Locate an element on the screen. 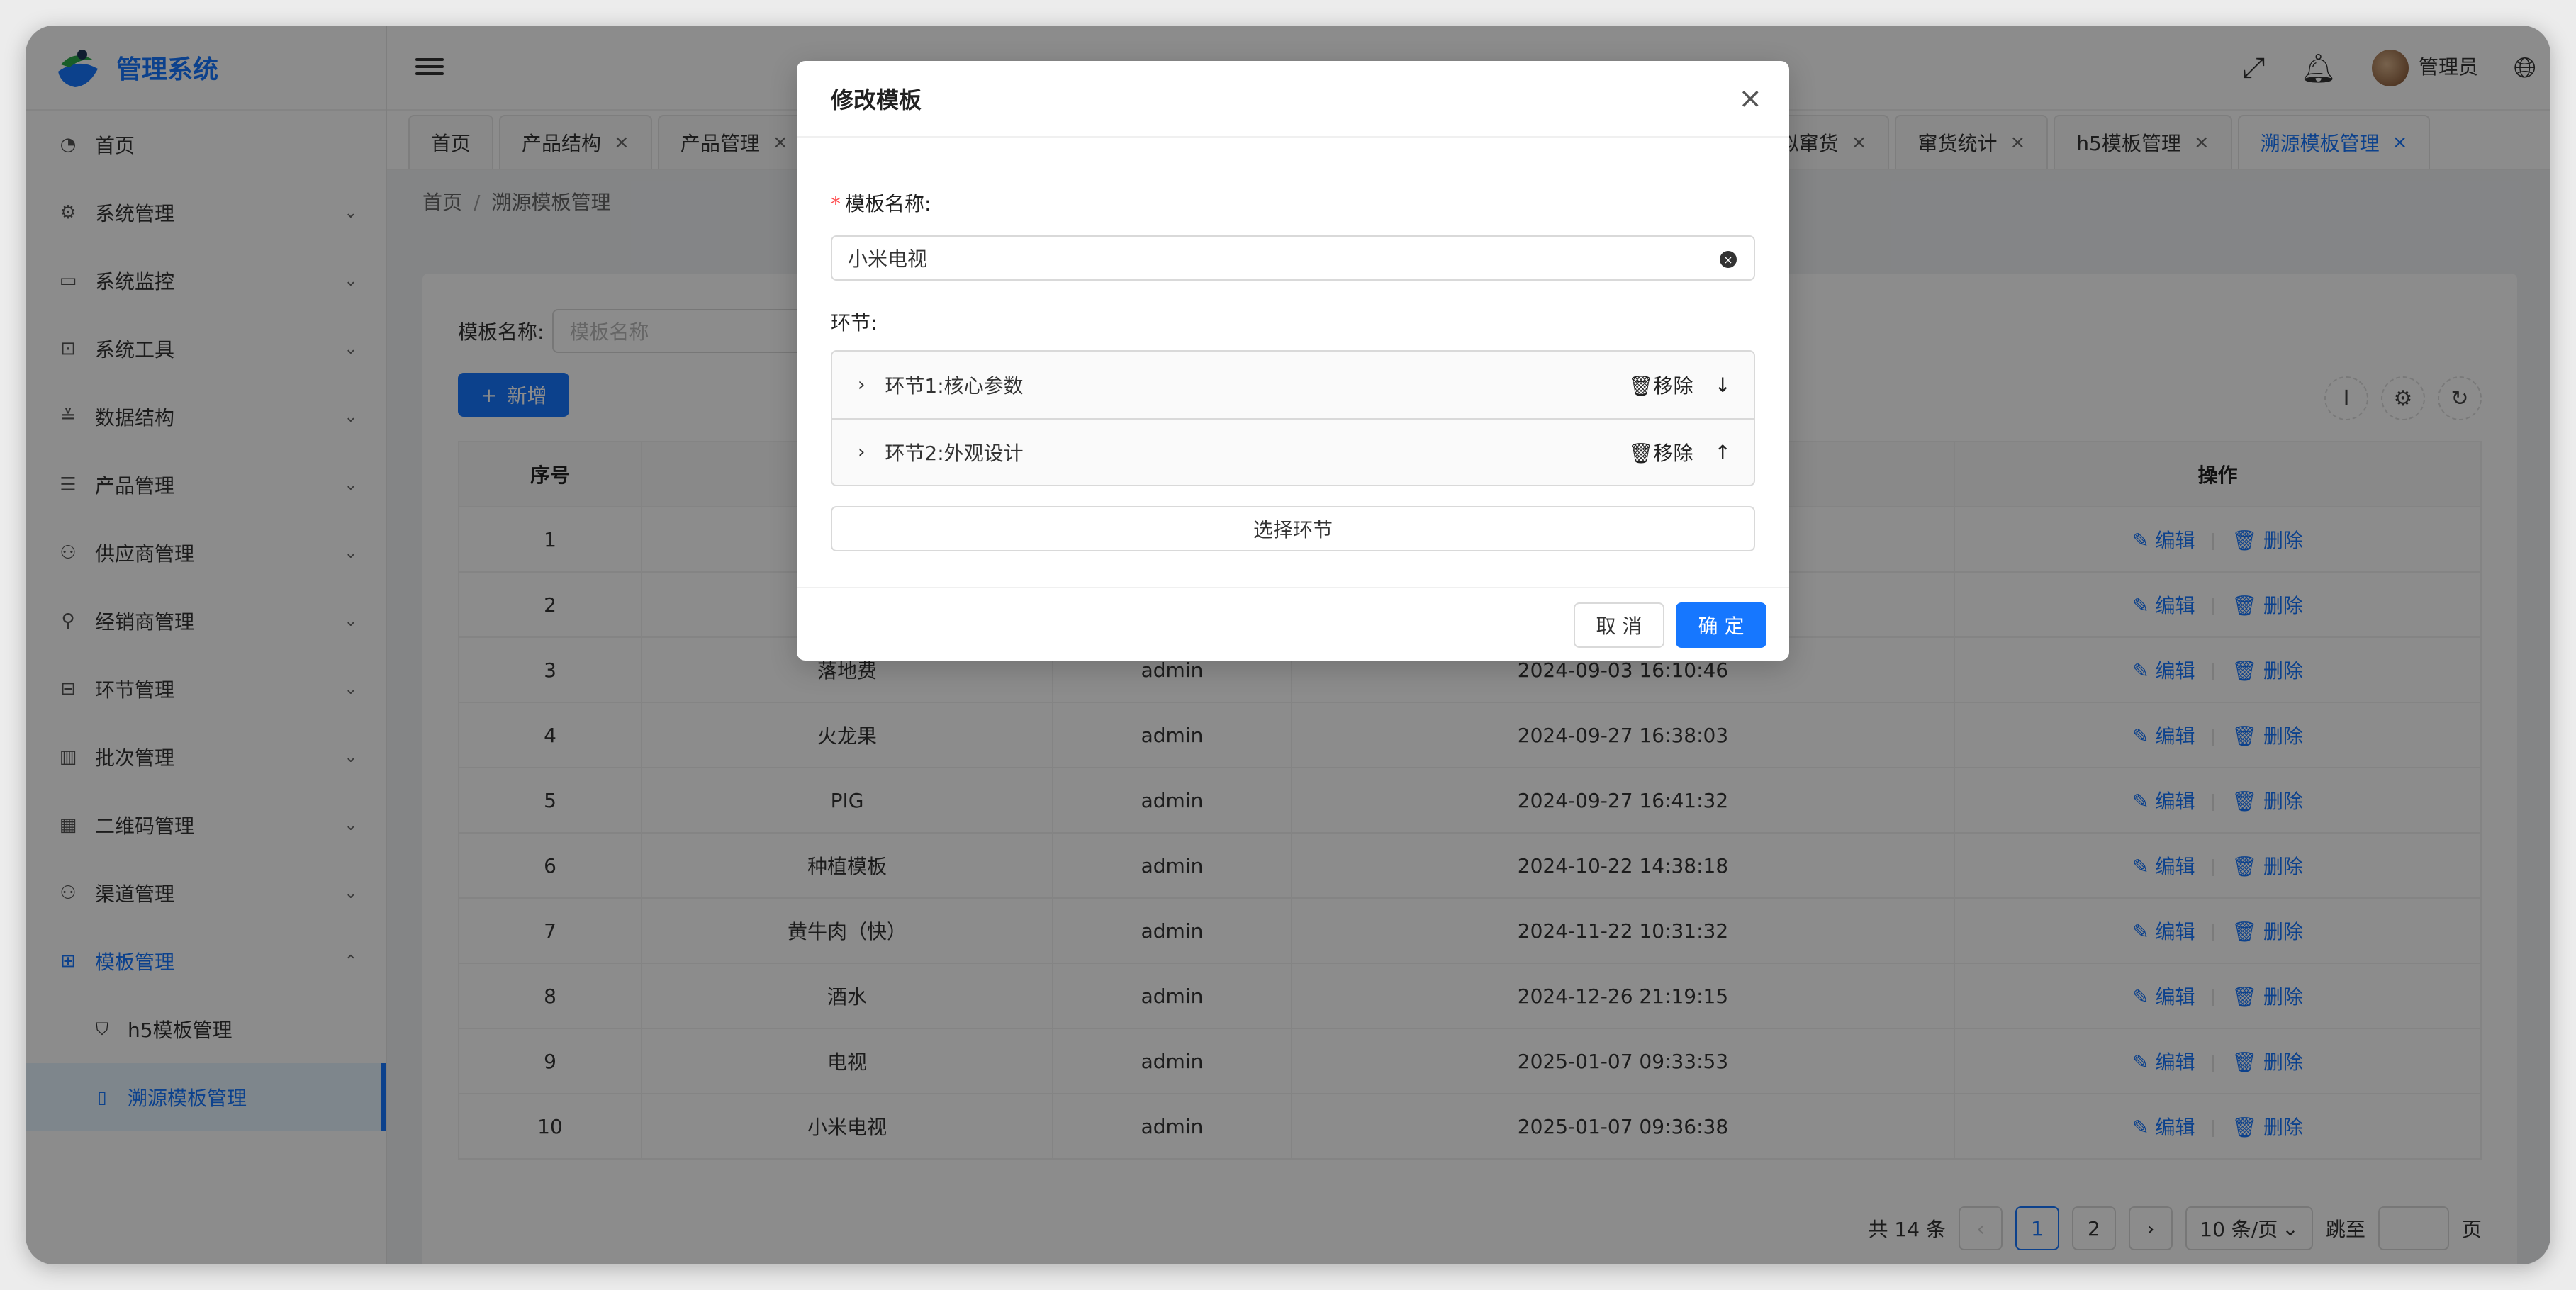 This screenshot has width=2576, height=1290. template-name-label-text: 模板名称: is located at coordinates (888, 204).